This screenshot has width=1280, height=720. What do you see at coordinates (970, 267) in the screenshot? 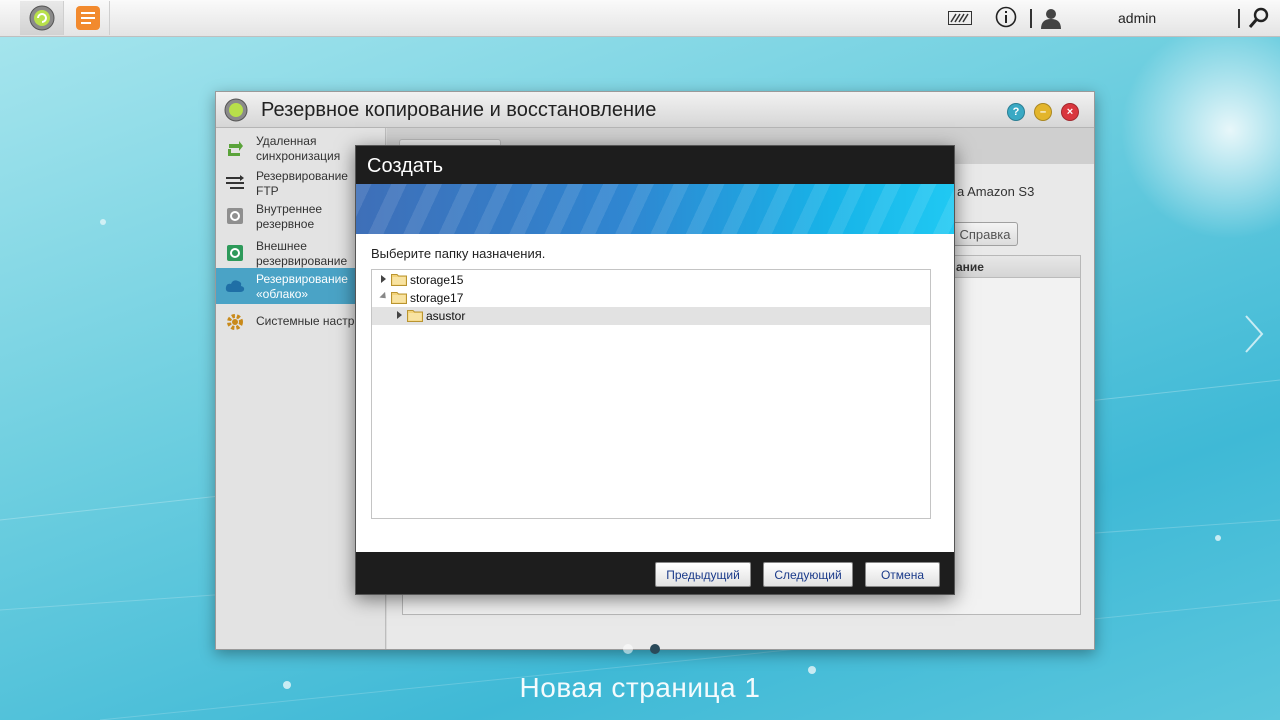
I see `column-header: ание` at bounding box center [970, 267].